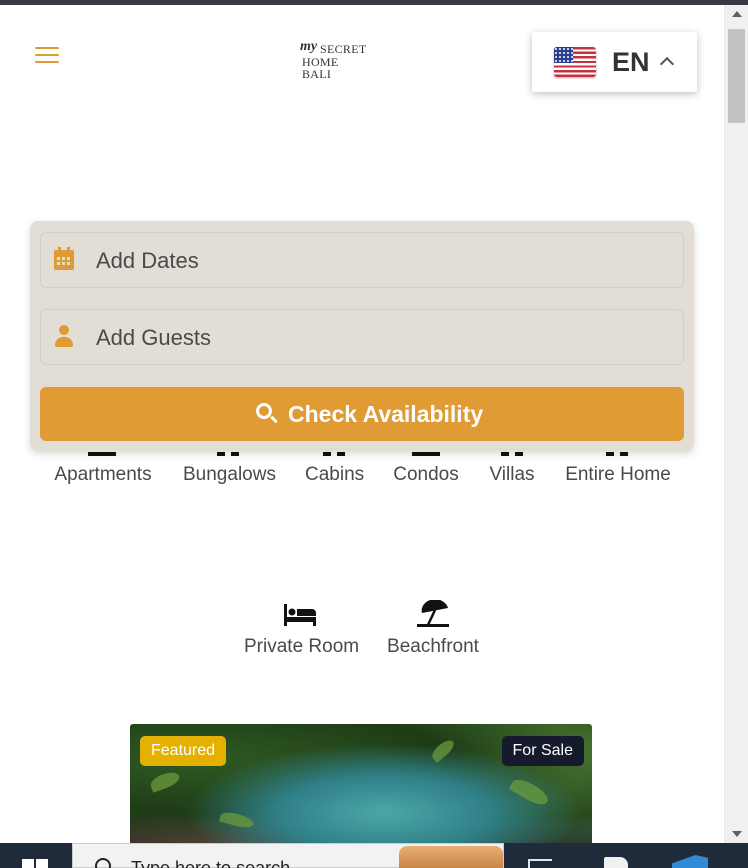 This screenshot has height=868, width=748. What do you see at coordinates (374, 2) in the screenshot?
I see `browser-top-edge` at bounding box center [374, 2].